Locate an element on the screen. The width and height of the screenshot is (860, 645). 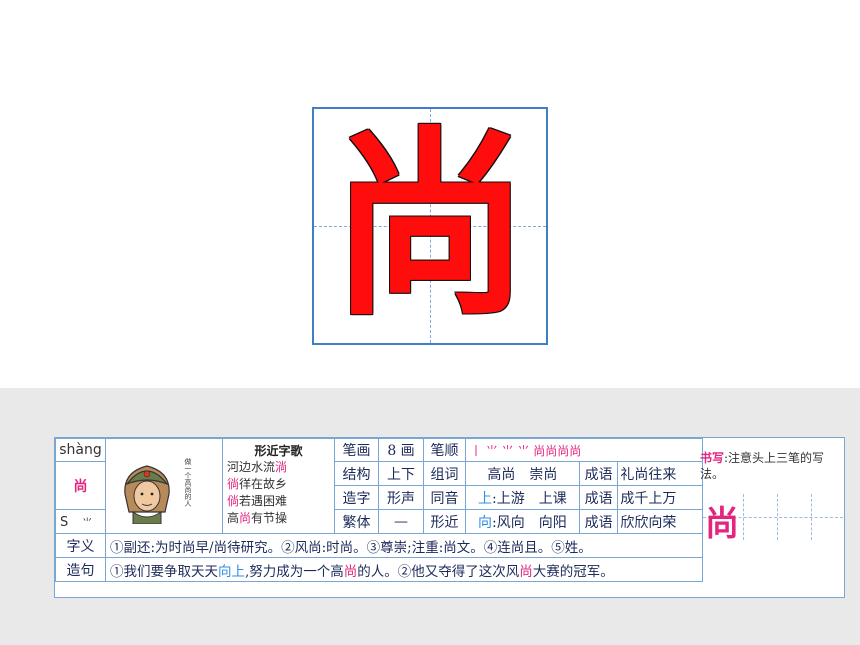
song-lines: 河边水流淌 徜徉在故乡 倘若遇困难 高尚有节操 is located at coordinates (278, 493).